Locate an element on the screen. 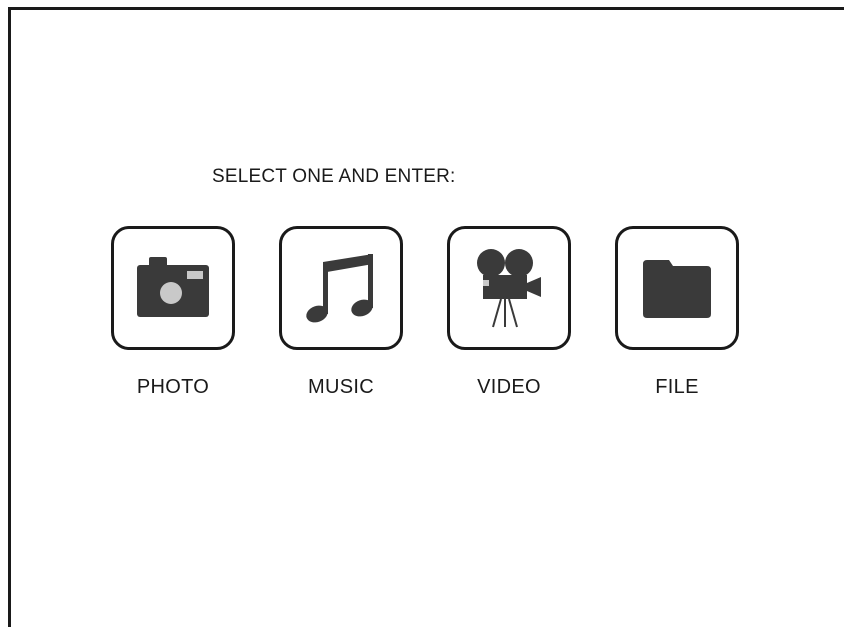  file-label: FILE is located at coordinates (677, 387).